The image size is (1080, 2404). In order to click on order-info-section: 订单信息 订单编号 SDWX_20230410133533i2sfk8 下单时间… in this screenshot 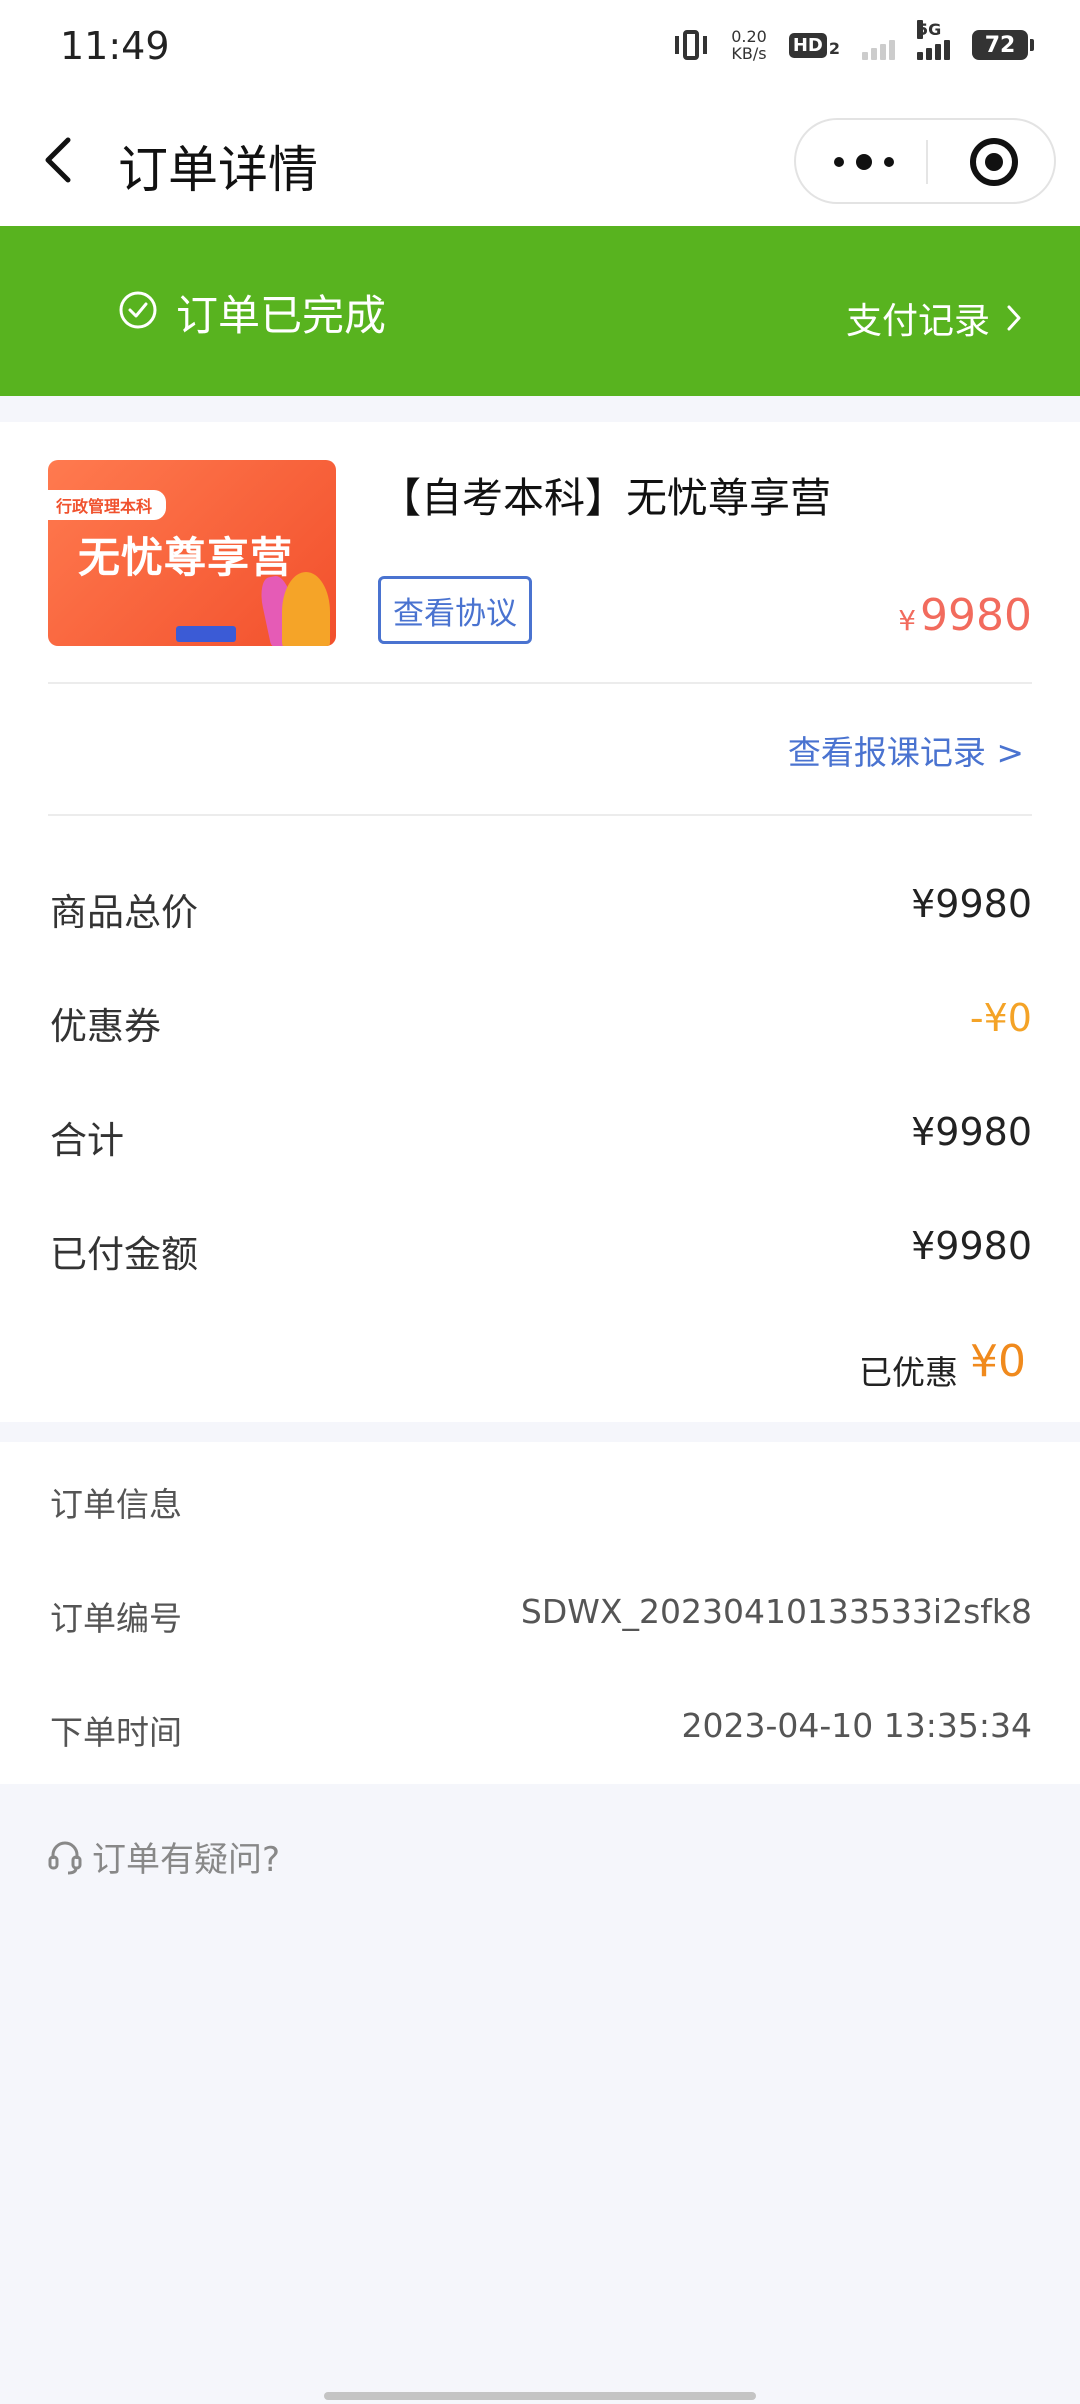, I will do `click(540, 1613)`.